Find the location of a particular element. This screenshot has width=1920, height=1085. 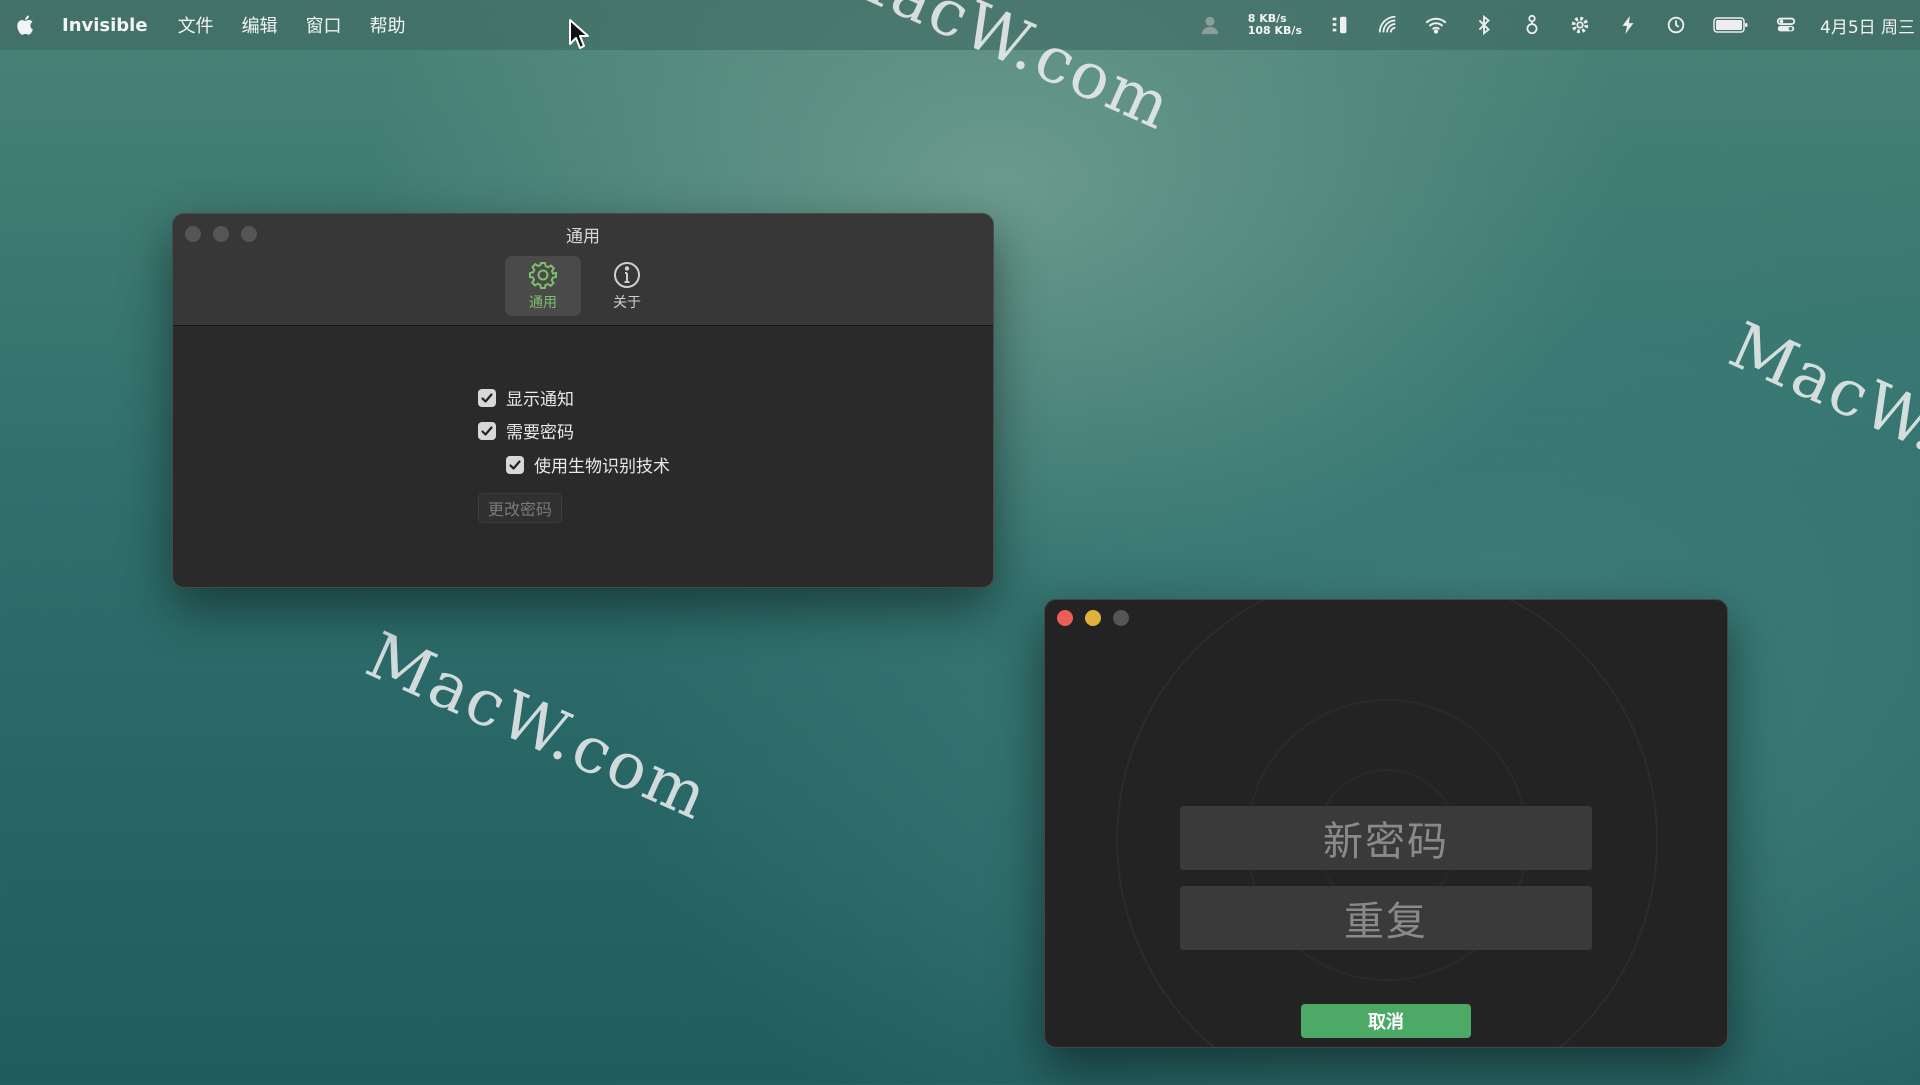

password-window: 新密码 重复 取消 is located at coordinates (1386, 823).